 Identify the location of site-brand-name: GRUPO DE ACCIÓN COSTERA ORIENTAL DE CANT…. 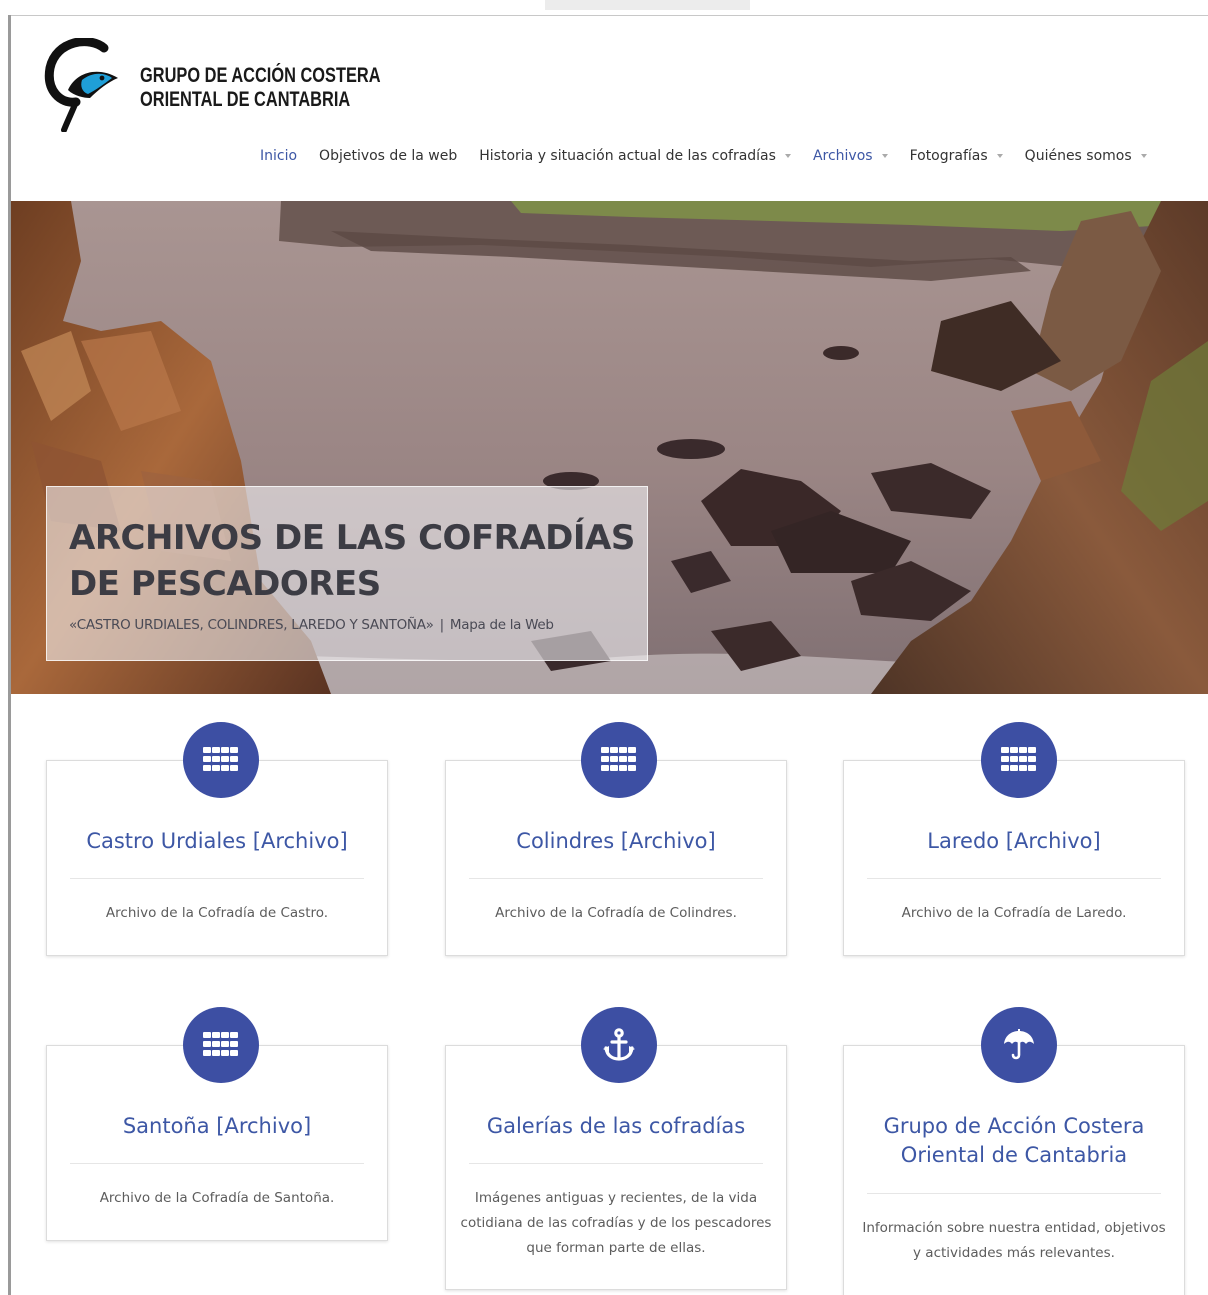
(260, 88).